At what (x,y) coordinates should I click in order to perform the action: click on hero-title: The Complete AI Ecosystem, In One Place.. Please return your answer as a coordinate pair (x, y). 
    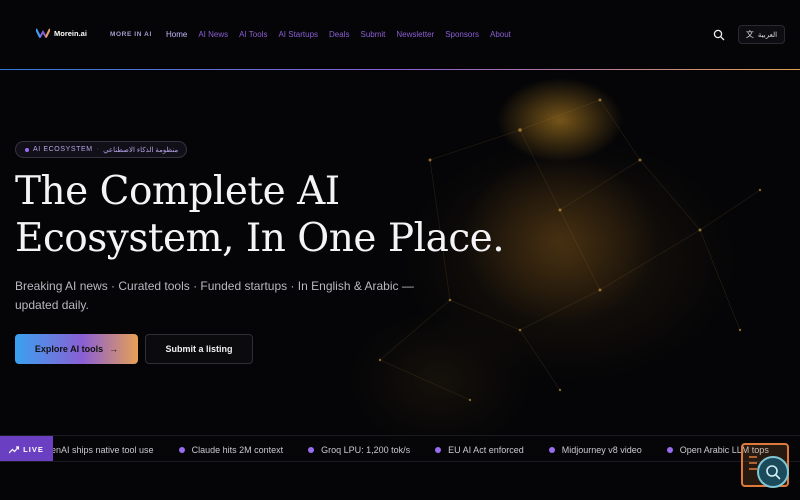
    Looking at the image, I should click on (275, 215).